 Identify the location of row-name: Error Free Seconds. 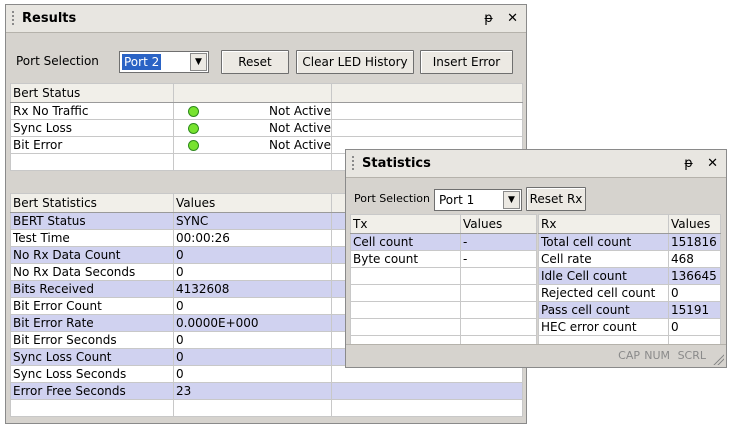
(92, 391).